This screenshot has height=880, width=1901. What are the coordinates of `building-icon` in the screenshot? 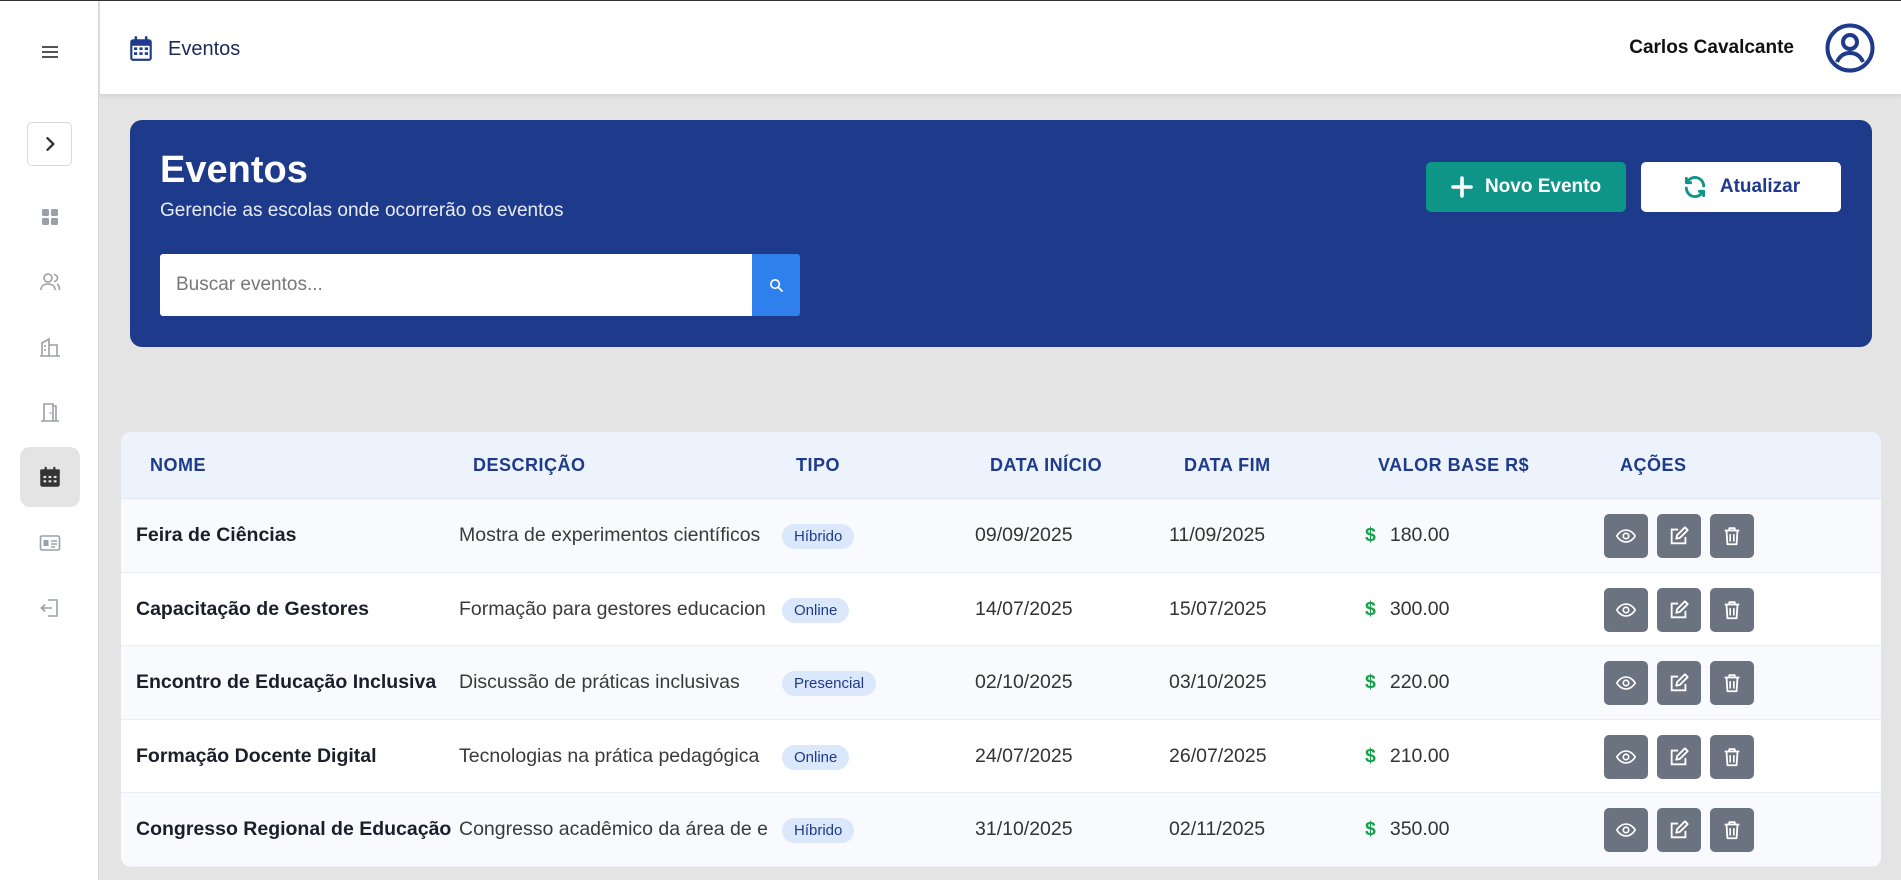 It's located at (49, 347).